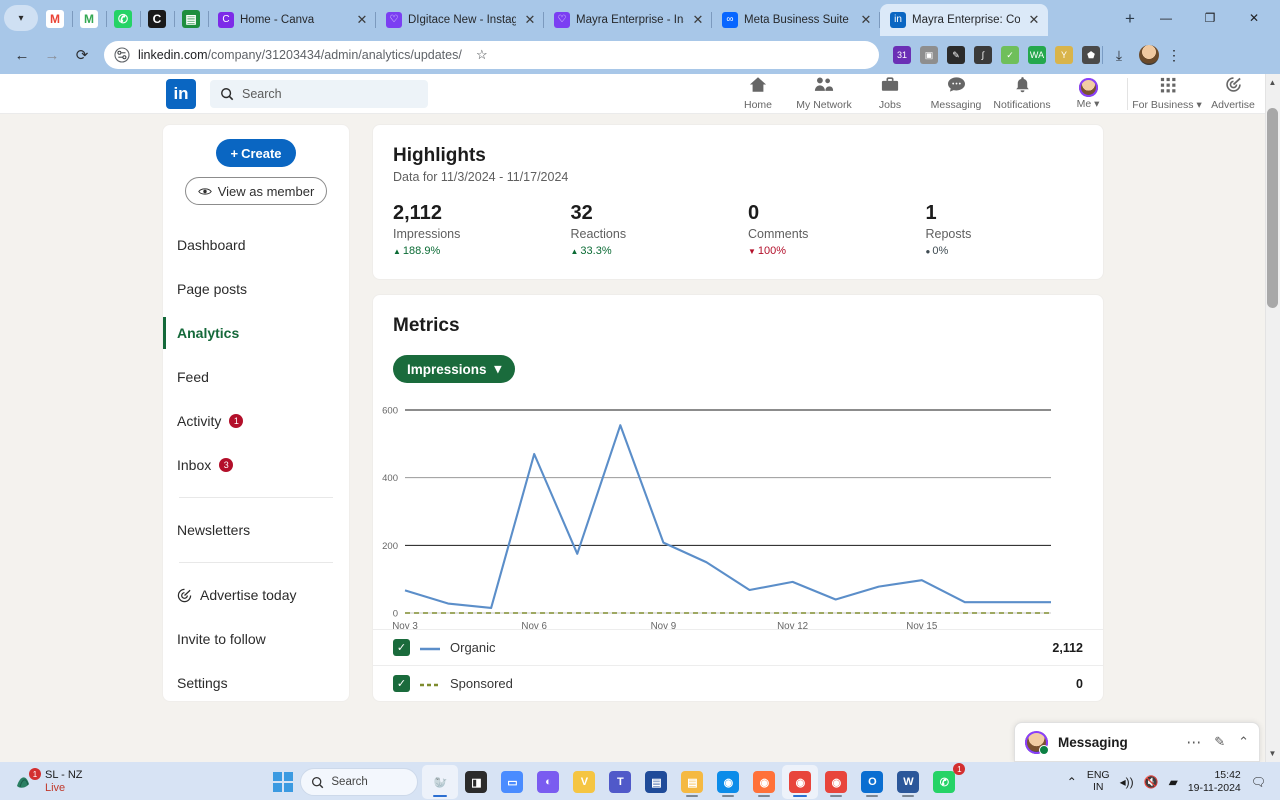  I want to click on more-options-icon: ⋯, so click(1193, 742).